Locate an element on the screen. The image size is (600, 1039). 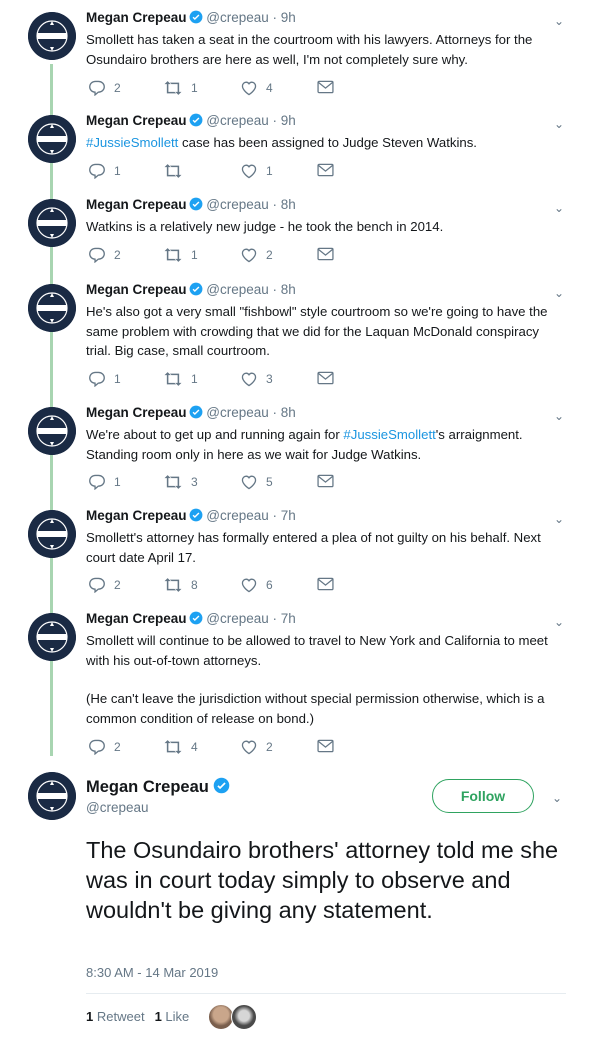
retweet-button is located at coordinates (177, 171).